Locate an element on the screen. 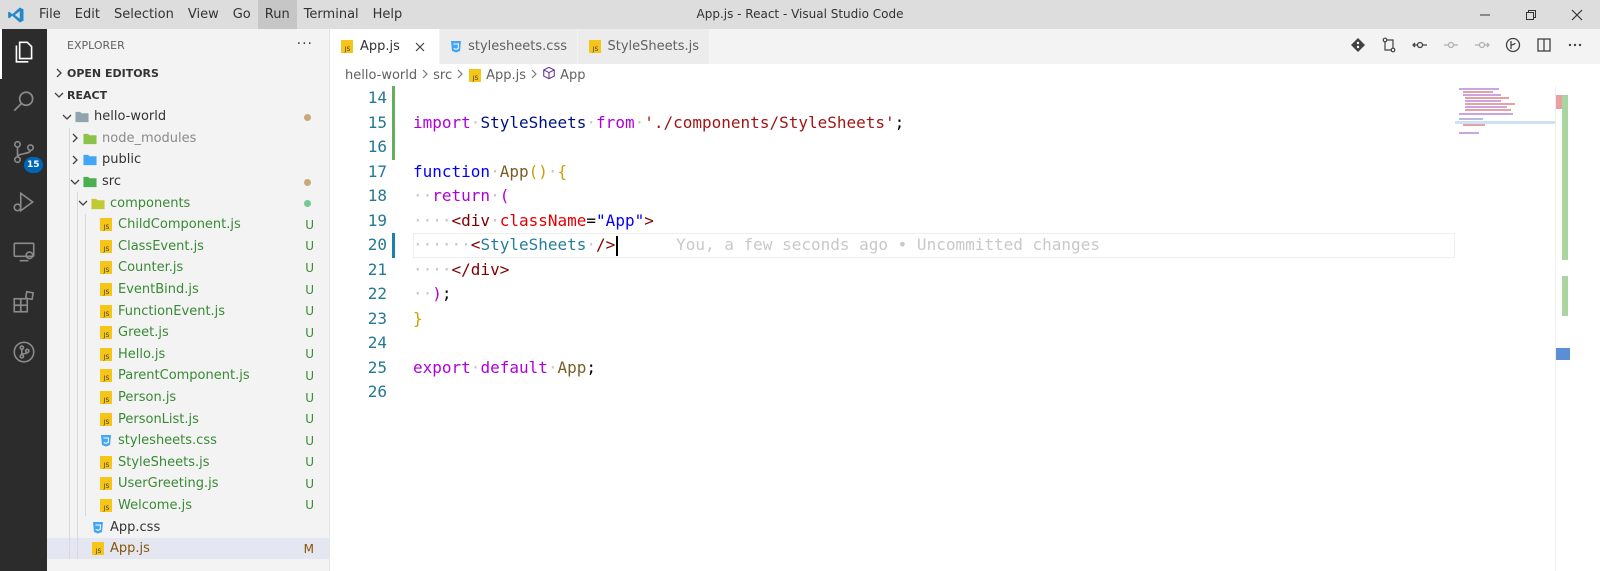 This screenshot has height=571, width=1600. search-activity is located at coordinates (23, 104).